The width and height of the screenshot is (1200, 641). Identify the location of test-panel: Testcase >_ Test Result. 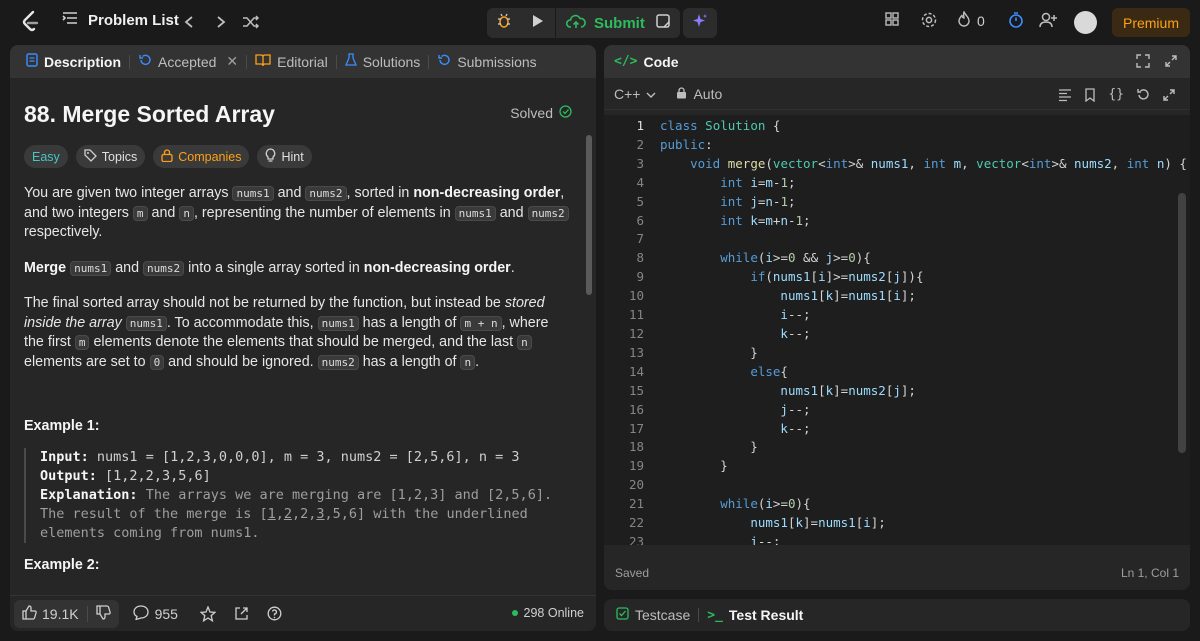
(897, 615).